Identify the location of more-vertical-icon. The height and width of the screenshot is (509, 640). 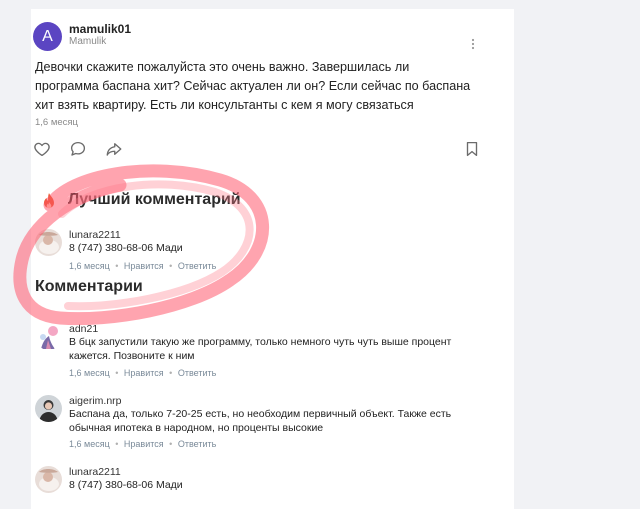
(473, 45).